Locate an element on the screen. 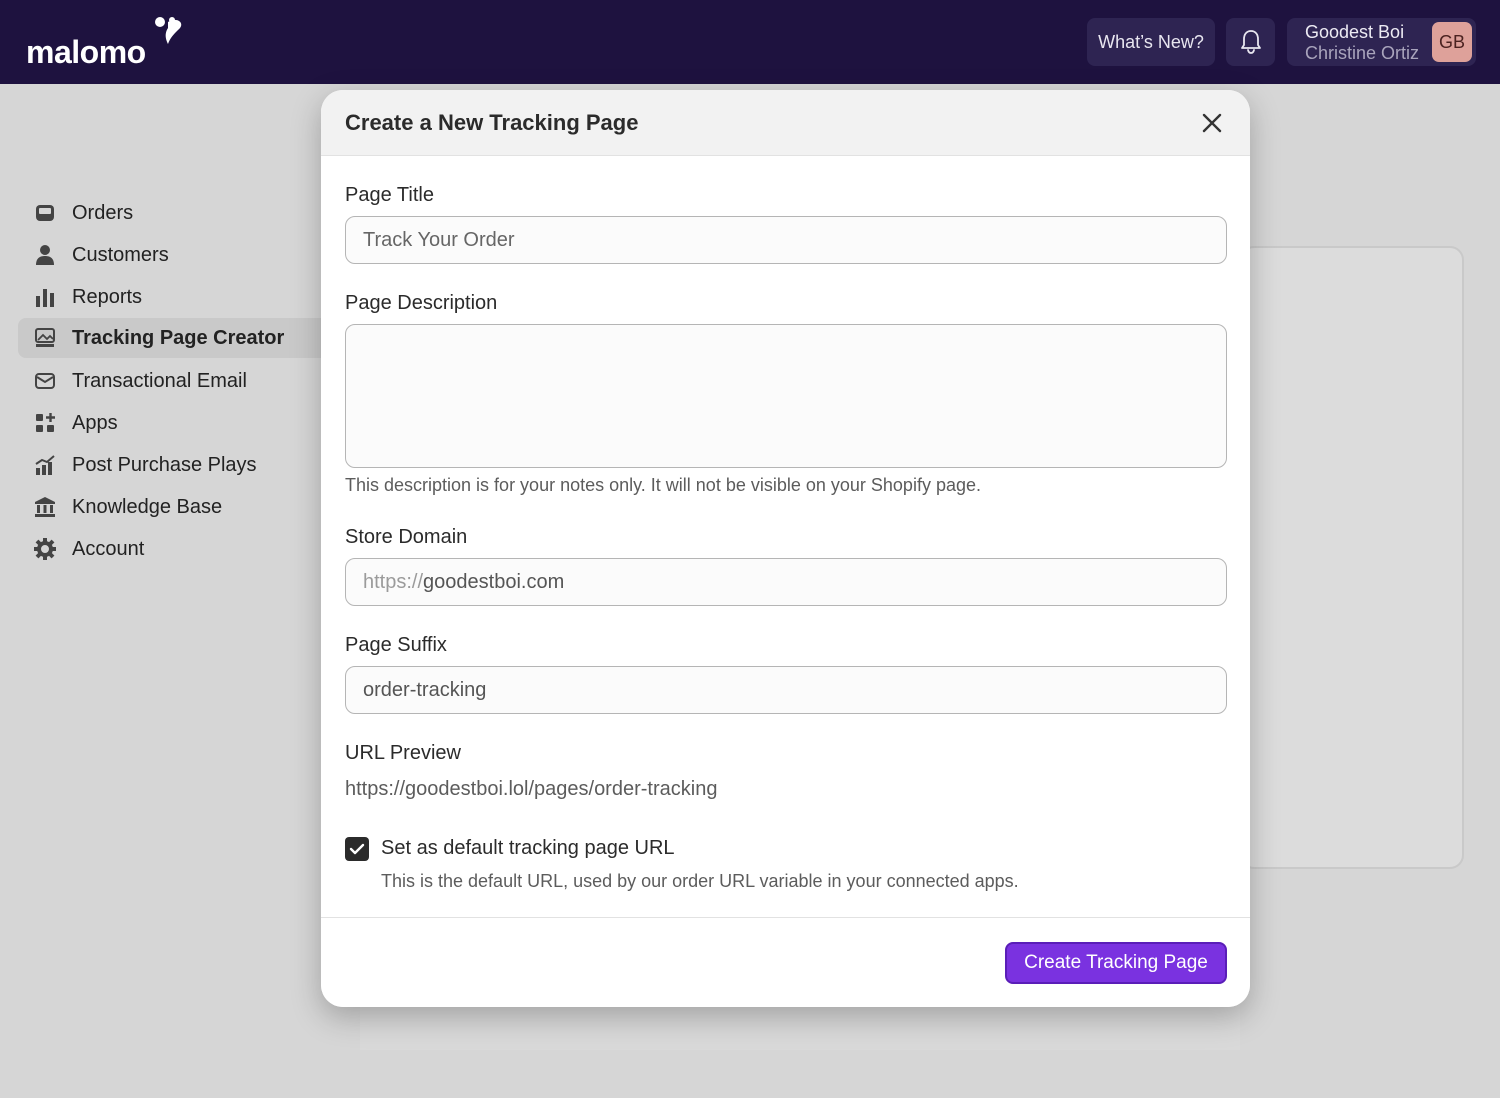 The height and width of the screenshot is (1098, 1500). store-domain-label: Store Domain is located at coordinates (406, 537).